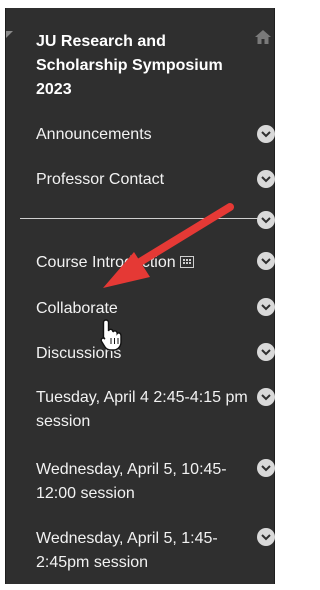  What do you see at coordinates (146, 410) in the screenshot?
I see `menu-item-tuesday-session: Tuesday, April 4 2:45-4:15 pm session` at bounding box center [146, 410].